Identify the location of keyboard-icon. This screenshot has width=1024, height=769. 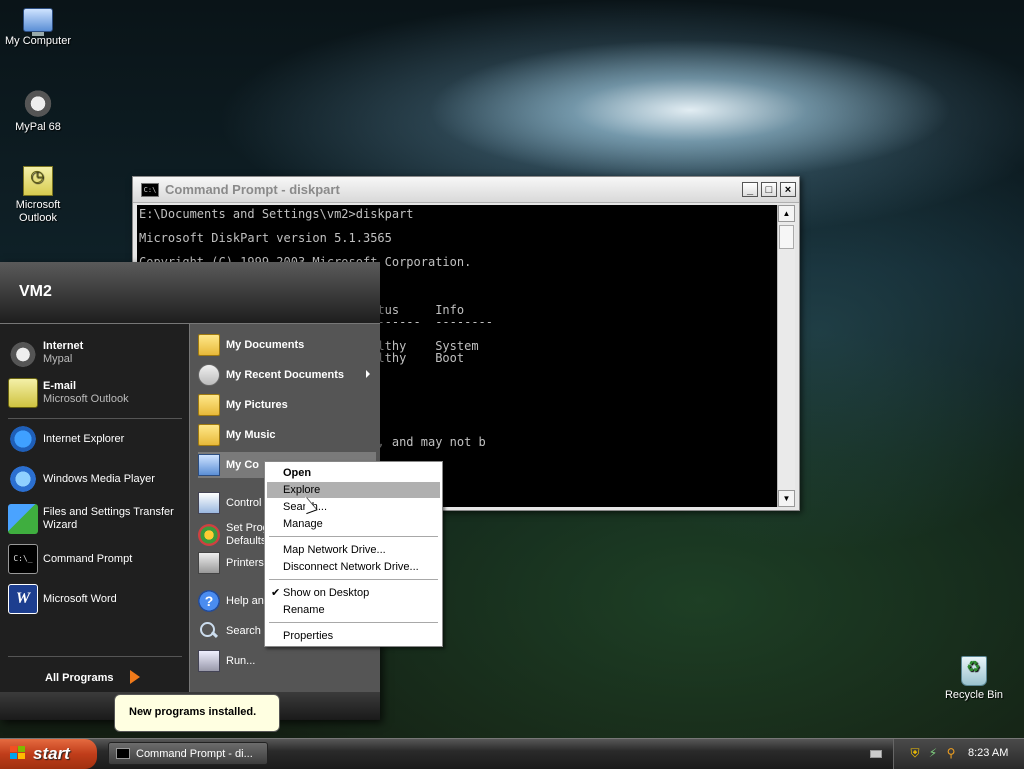
(876, 754).